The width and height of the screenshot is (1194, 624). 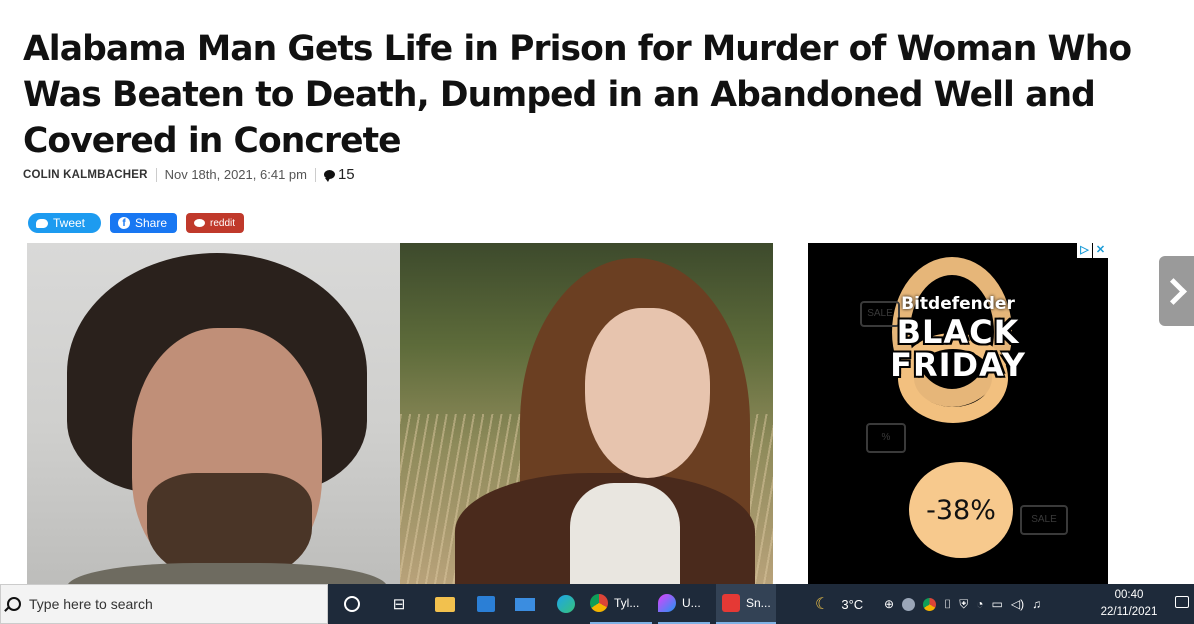 What do you see at coordinates (997, 604) in the screenshot?
I see `battery-icon: ▭` at bounding box center [997, 604].